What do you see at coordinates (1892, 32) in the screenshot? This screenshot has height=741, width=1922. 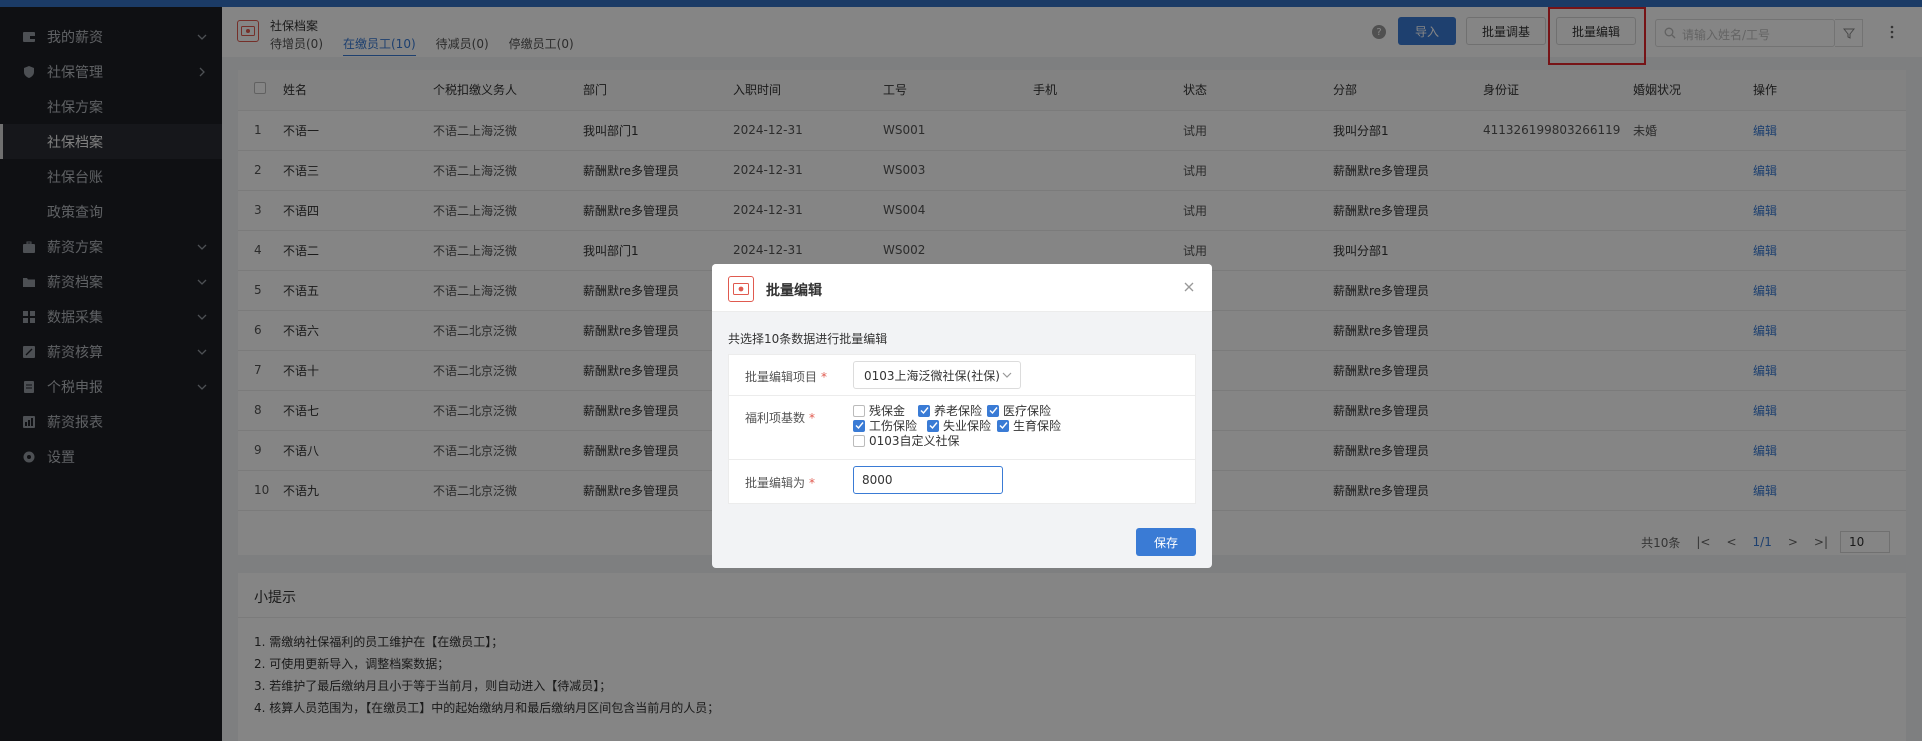 I see `more-icon` at bounding box center [1892, 32].